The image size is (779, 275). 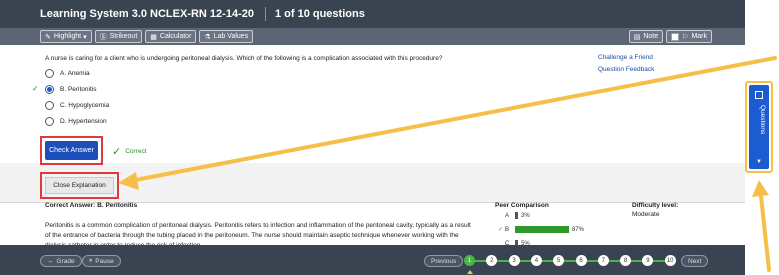 What do you see at coordinates (559, 260) in the screenshot?
I see `page-dot-5: 5` at bounding box center [559, 260].